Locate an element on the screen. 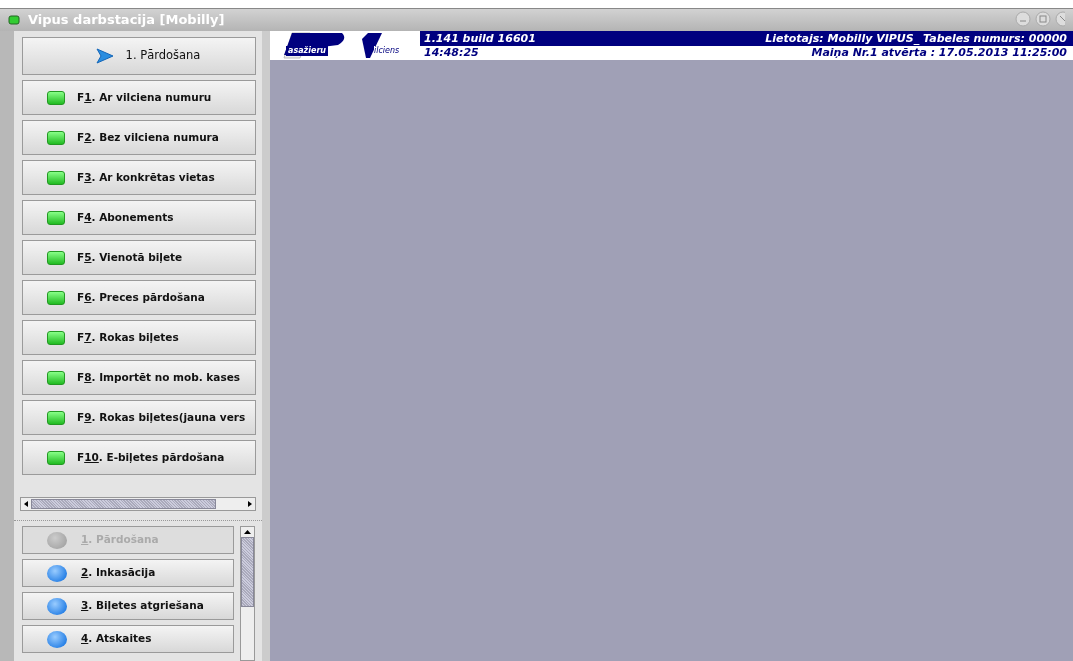 The image size is (1073, 661). action-button: F3. Ar konkrētas vietas is located at coordinates (139, 177).